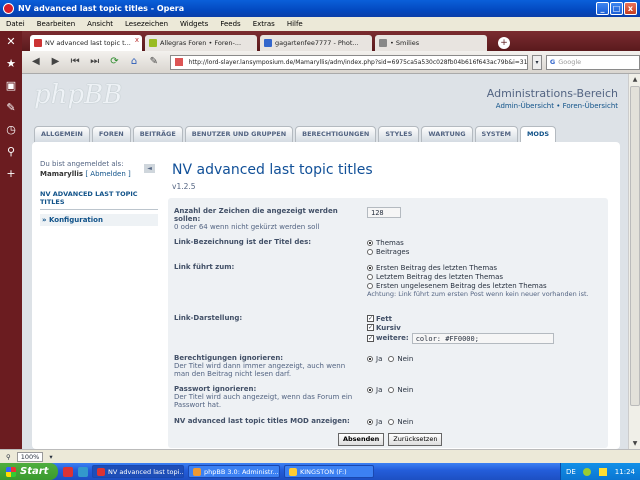  I want to click on language-indicator: DE, so click(571, 472).